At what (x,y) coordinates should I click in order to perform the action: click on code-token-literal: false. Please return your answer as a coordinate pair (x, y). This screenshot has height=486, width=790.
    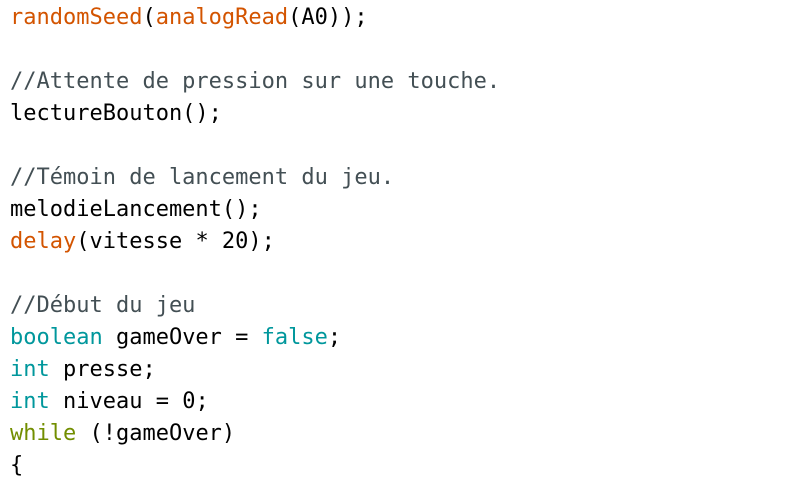
    Looking at the image, I should click on (294, 337).